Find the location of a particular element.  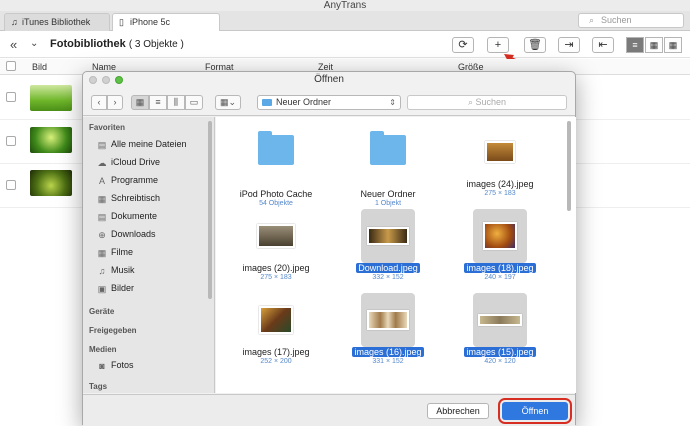

page-title: Fotobibliothek ( 3 Objekte ) is located at coordinates (117, 44).